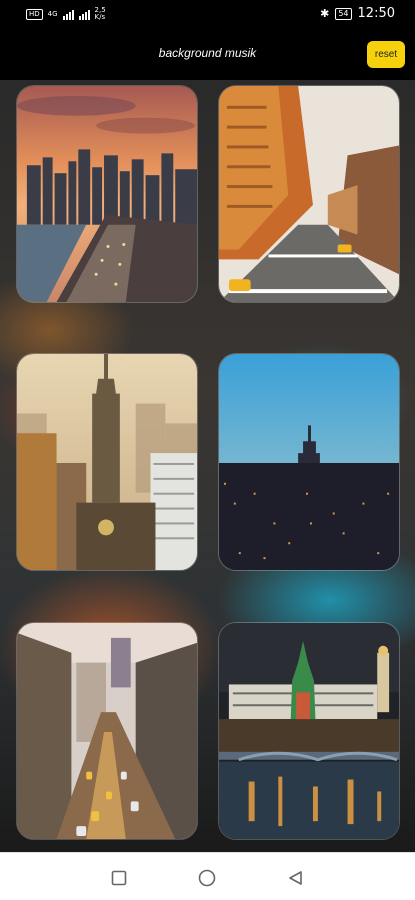 The width and height of the screenshot is (415, 900). What do you see at coordinates (376, 13) in the screenshot?
I see `clock: 12:50` at bounding box center [376, 13].